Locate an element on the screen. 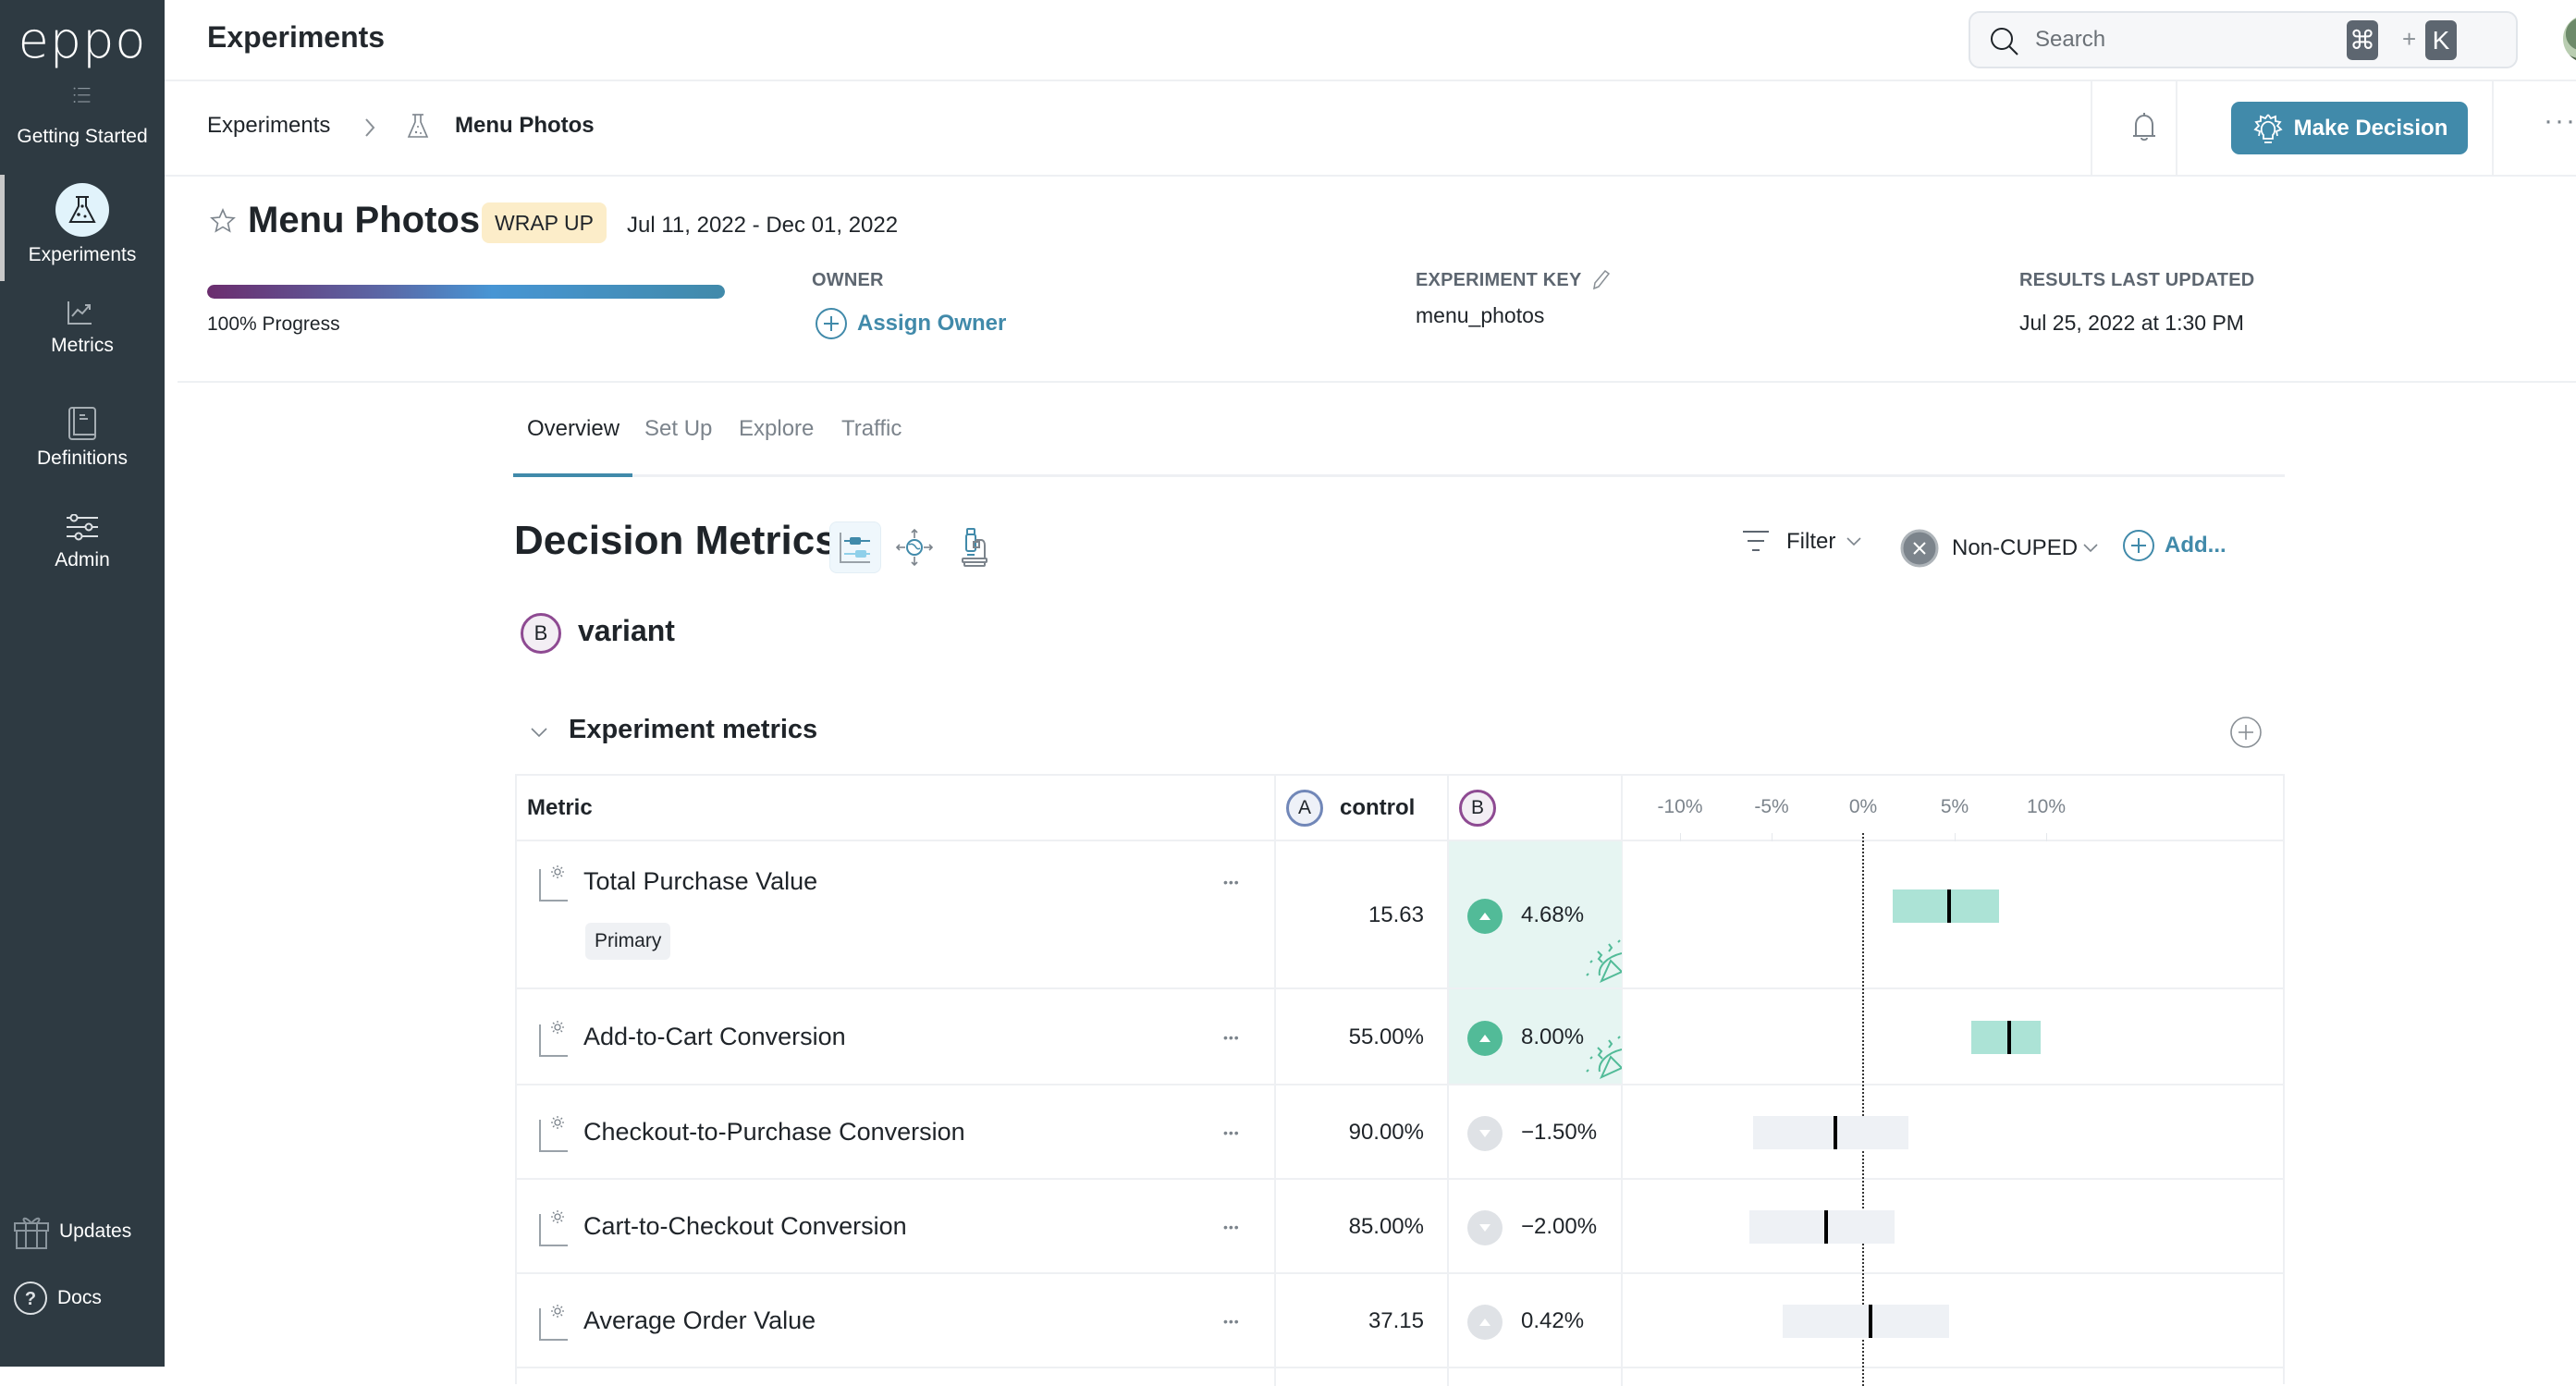  k-key: K is located at coordinates (2441, 40).